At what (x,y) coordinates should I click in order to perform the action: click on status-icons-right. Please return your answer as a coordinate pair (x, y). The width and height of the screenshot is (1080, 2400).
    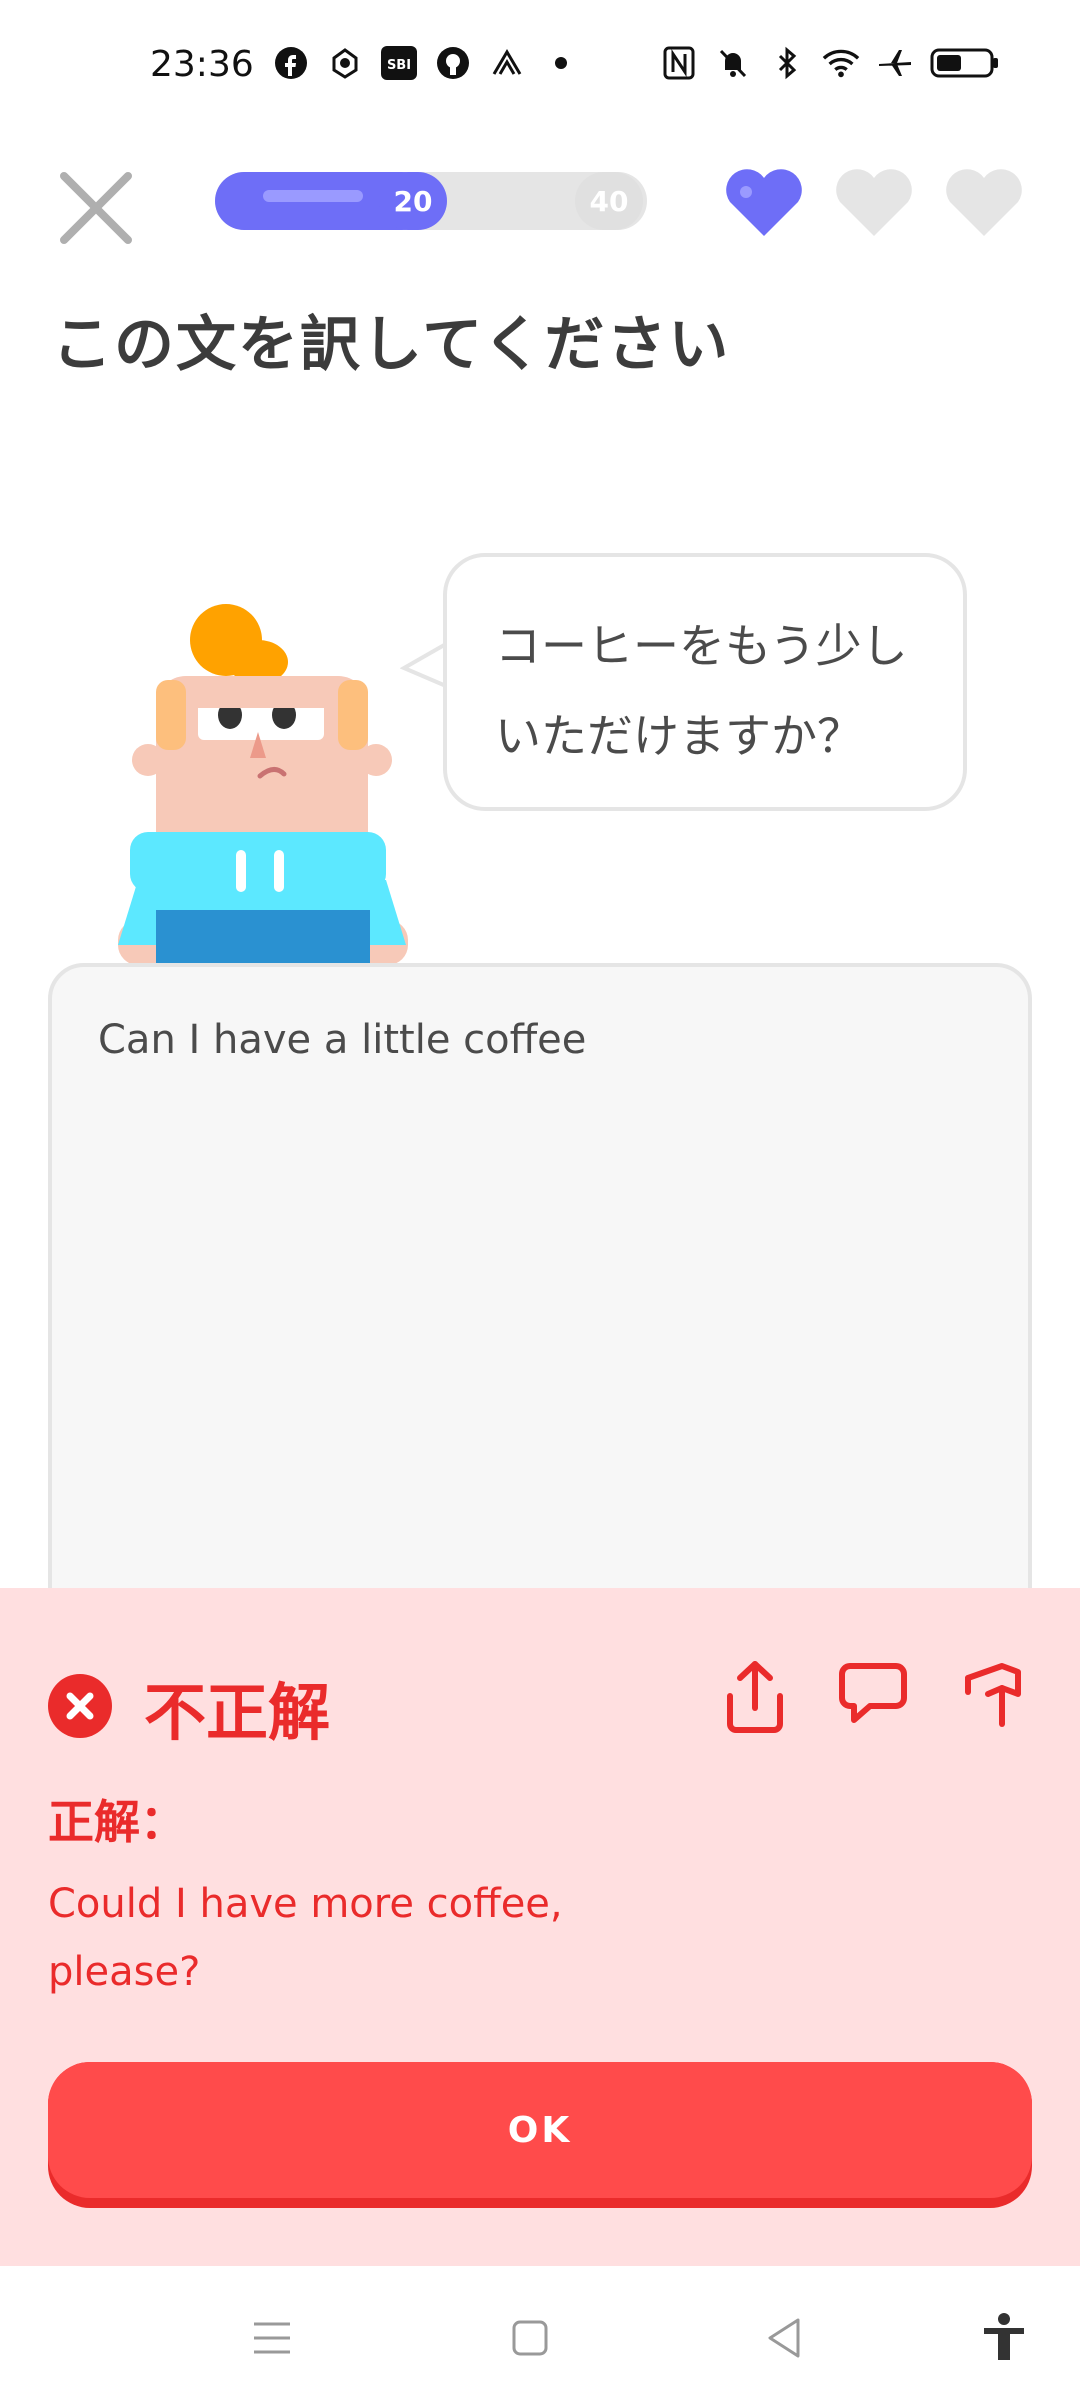
    Looking at the image, I should click on (830, 63).